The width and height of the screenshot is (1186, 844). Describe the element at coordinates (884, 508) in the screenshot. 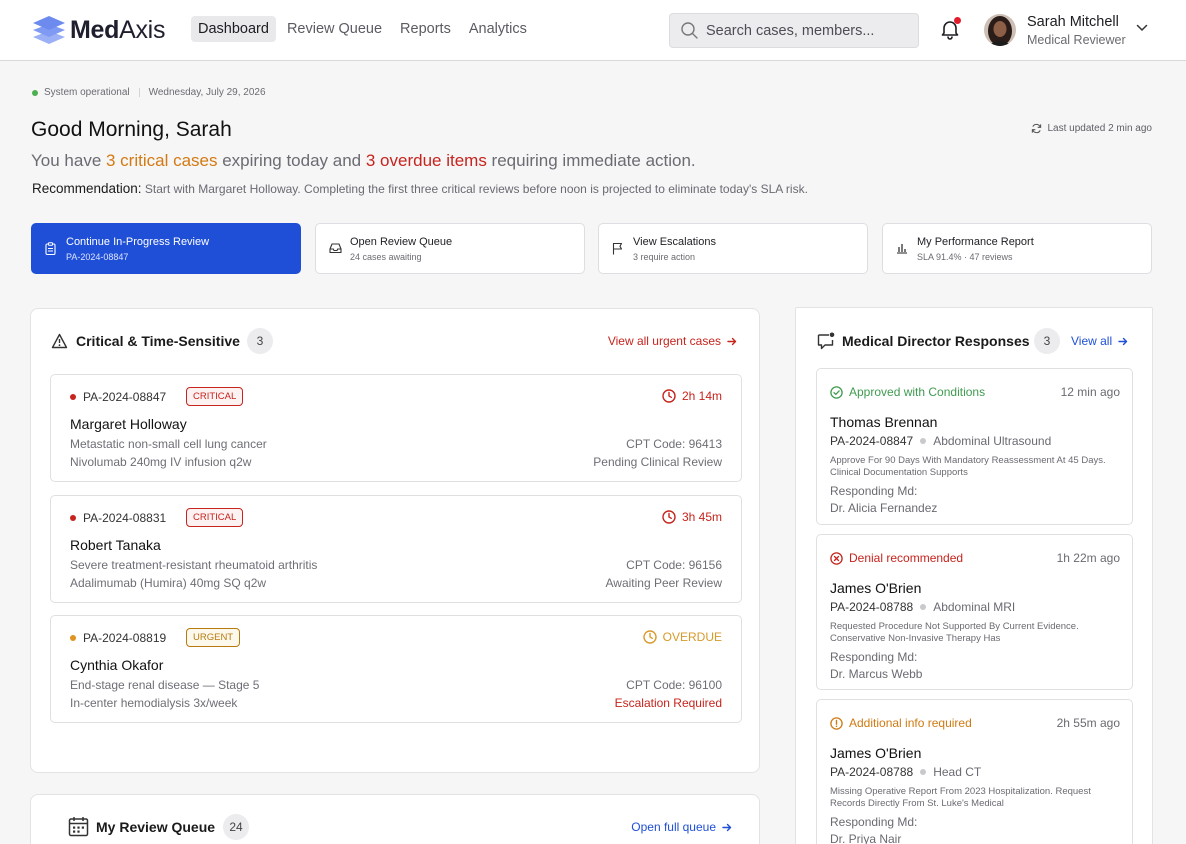

I see `responding-md: Dr. Alicia Fernandez` at that location.